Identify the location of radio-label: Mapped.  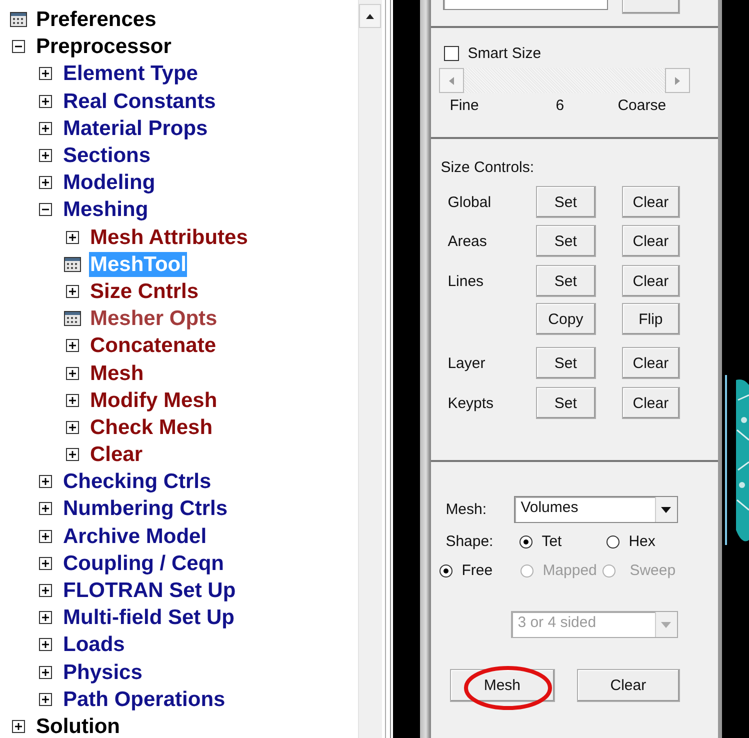
(569, 570).